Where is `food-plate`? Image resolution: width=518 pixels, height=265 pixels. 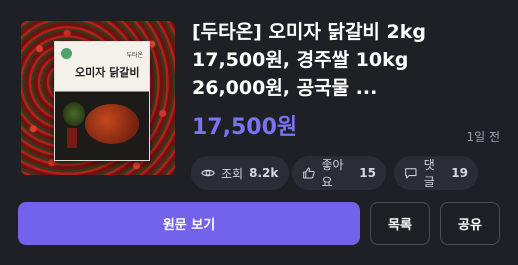 food-plate is located at coordinates (112, 124).